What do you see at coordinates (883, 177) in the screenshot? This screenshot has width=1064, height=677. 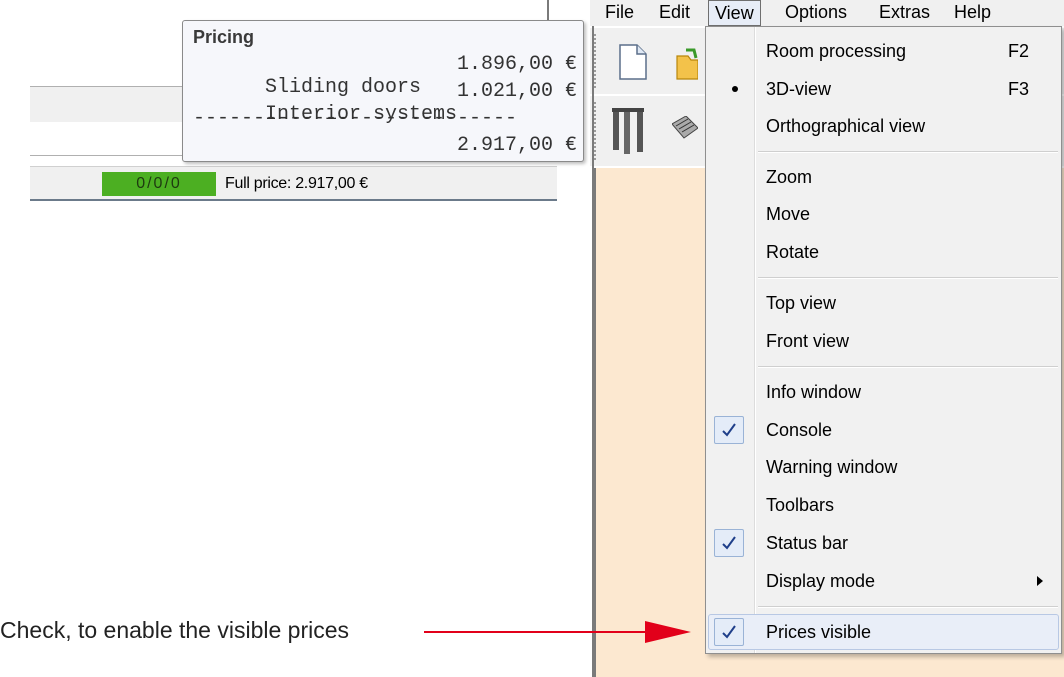 I see `menu-item-zoom: Zoom` at bounding box center [883, 177].